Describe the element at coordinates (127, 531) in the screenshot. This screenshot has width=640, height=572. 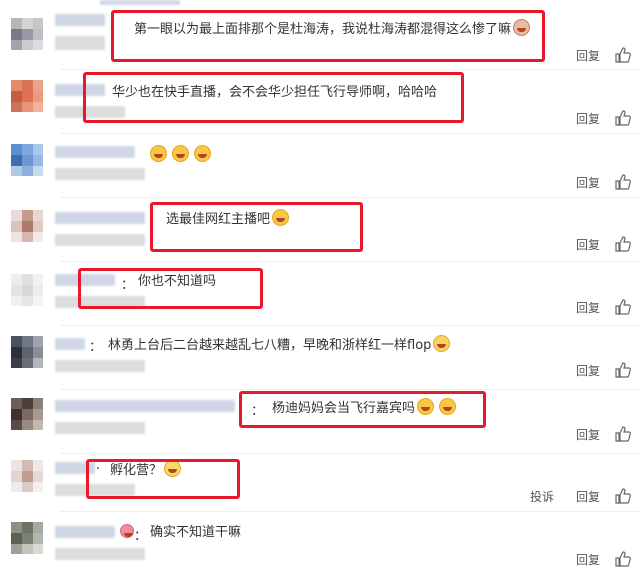
I see `heart-eyes-emoji-icon` at that location.